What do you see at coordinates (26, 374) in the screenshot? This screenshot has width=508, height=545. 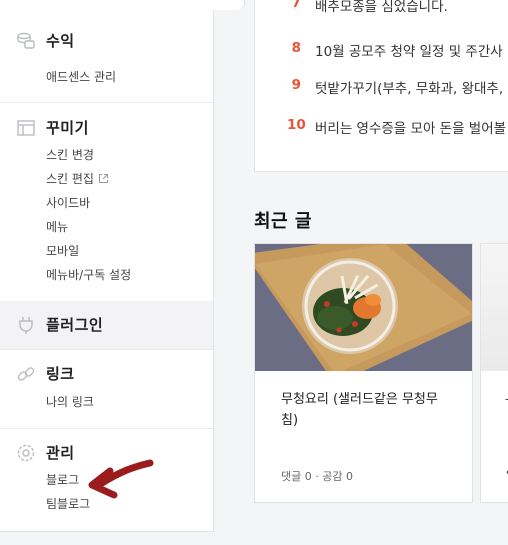 I see `link-icon` at bounding box center [26, 374].